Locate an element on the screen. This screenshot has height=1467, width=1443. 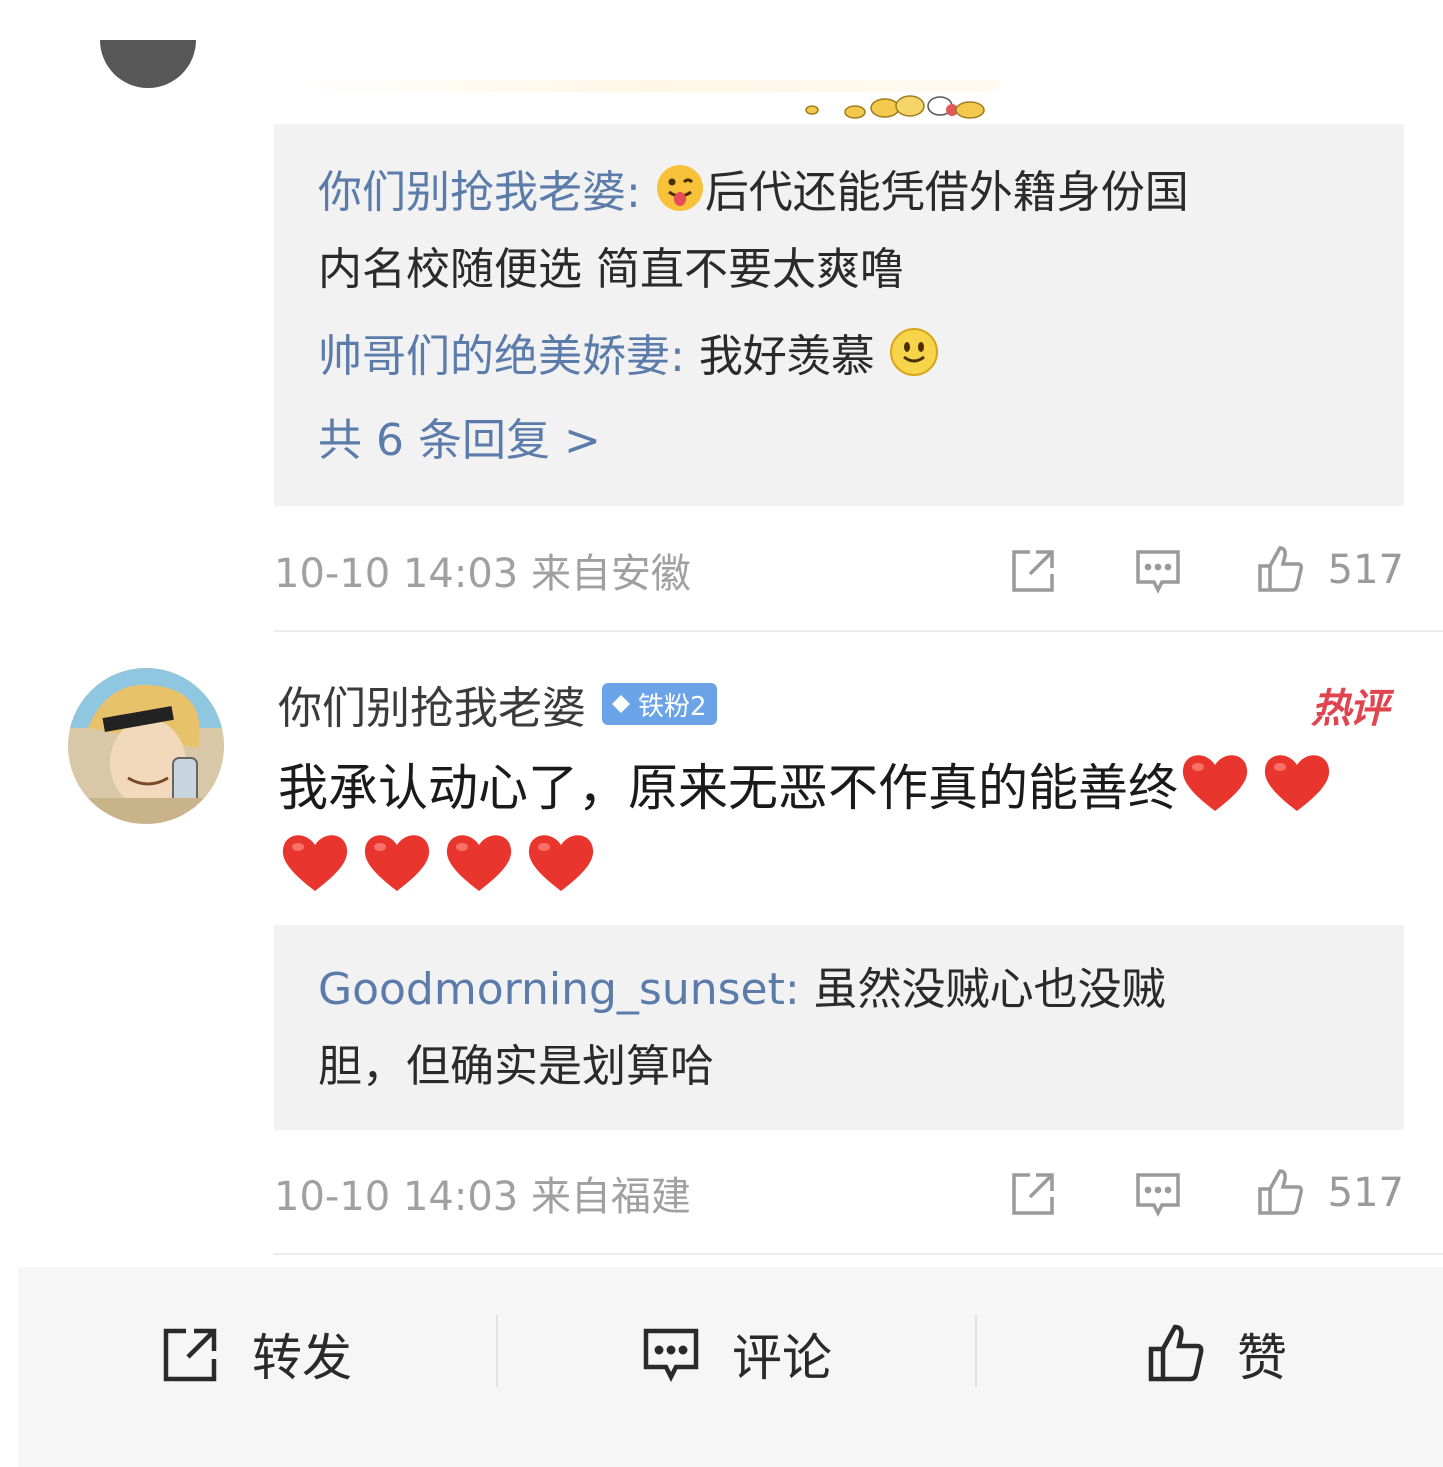
comment-meta-row: 10-10 14:03 来自福建 517 is located at coordinates (839, 1193).